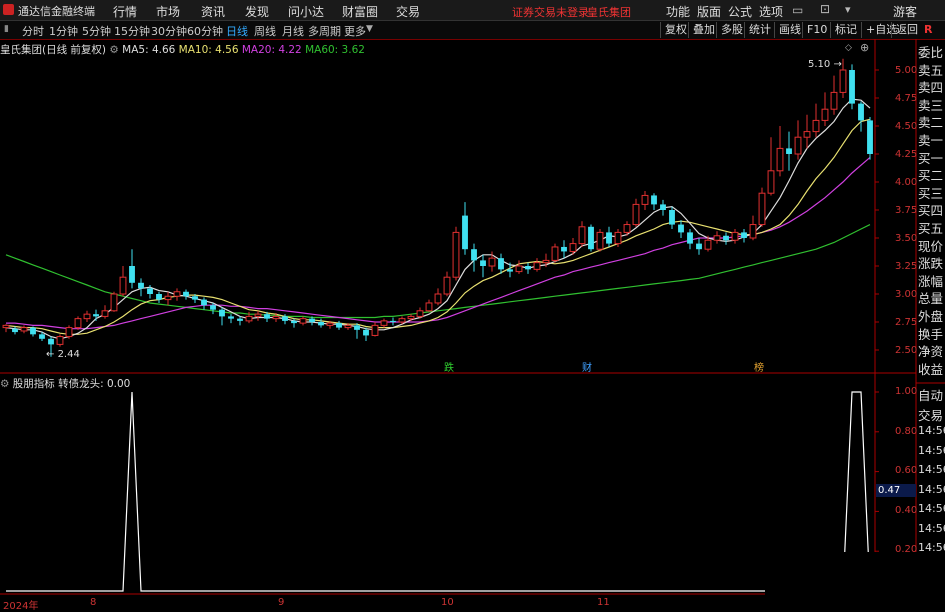 Image resolution: width=945 pixels, height=612 pixels. I want to click on indicator-current-value: 0.47, so click(889, 490).